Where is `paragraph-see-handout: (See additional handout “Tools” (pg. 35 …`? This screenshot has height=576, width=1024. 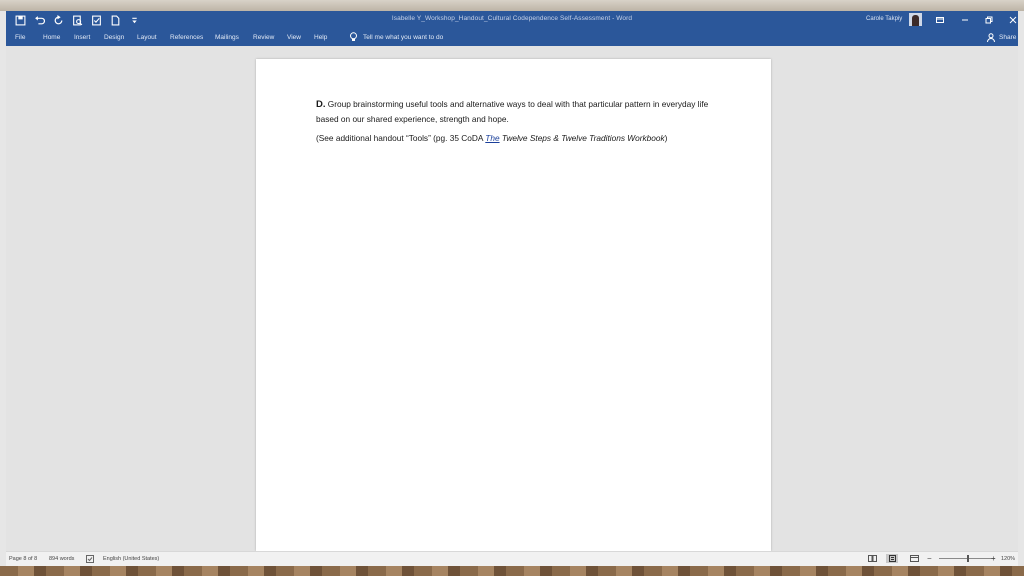
paragraph-see-handout: (See additional handout “Tools” (pg. 35 … is located at coordinates (516, 138).